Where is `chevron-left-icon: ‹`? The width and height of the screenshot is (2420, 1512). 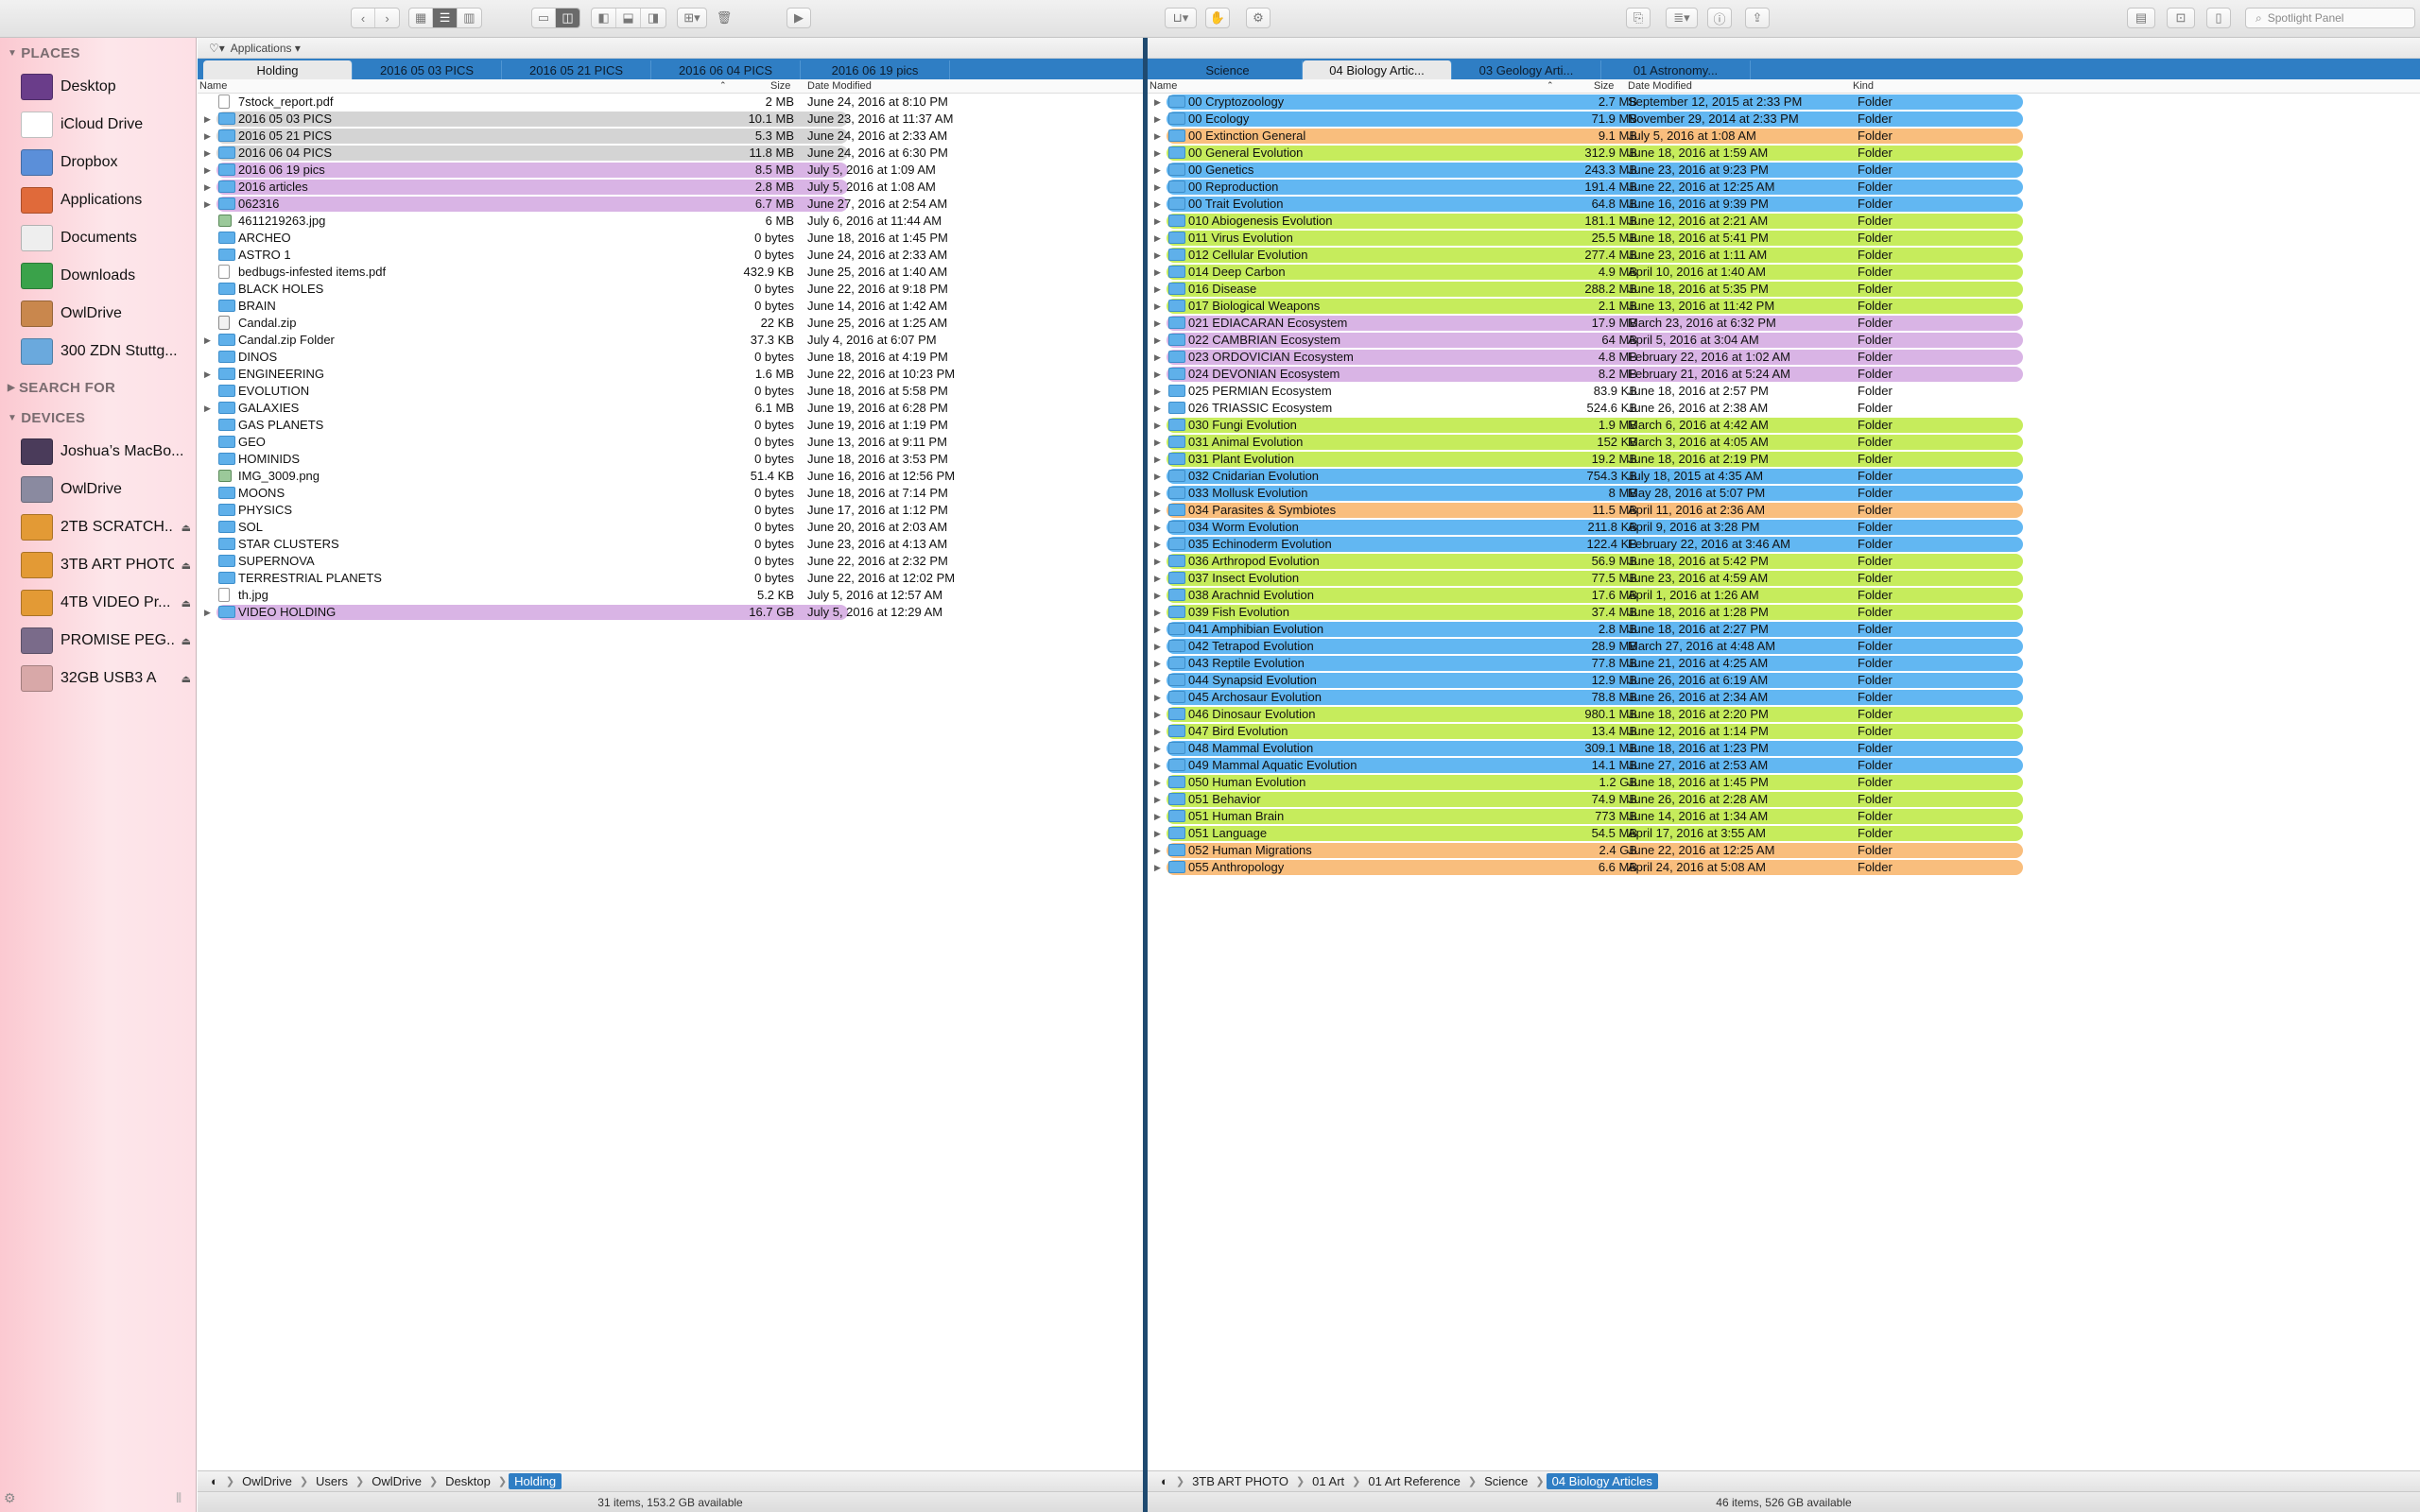
chevron-left-icon: ‹ is located at coordinates (364, 18).